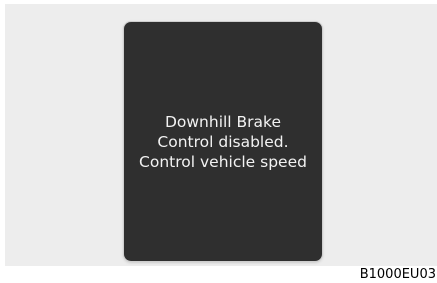 The width and height of the screenshot is (437, 283). What do you see at coordinates (223, 161) in the screenshot?
I see `warning-message-line-3: Control vehicle speed` at bounding box center [223, 161].